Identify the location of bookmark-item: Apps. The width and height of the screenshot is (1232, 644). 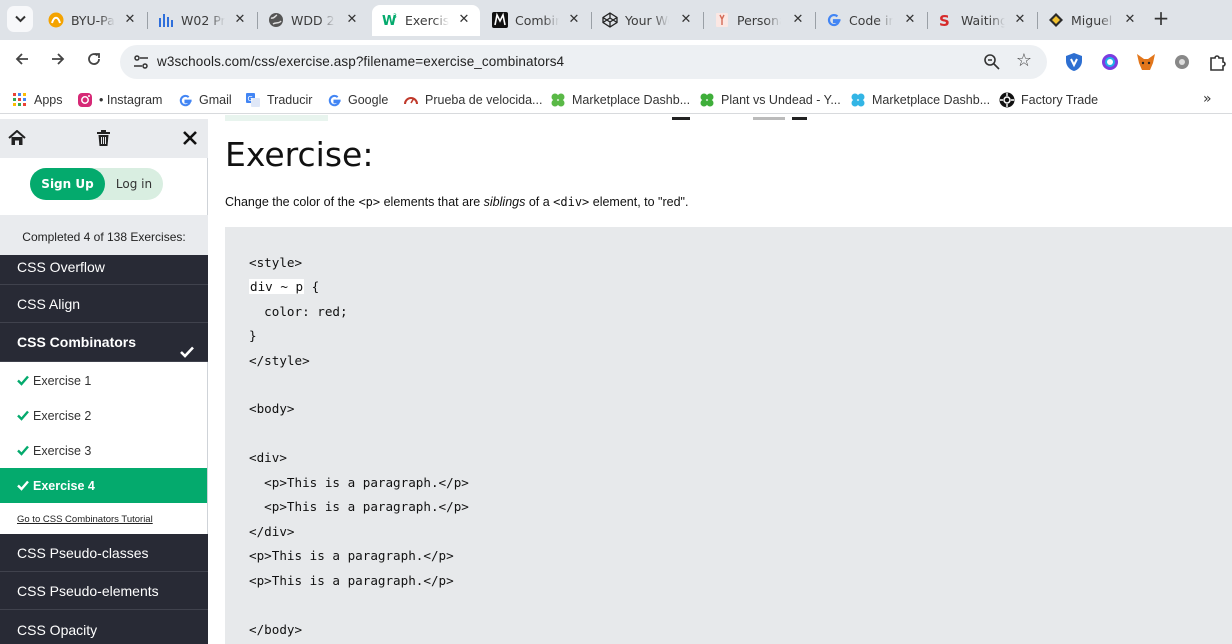
(37, 100).